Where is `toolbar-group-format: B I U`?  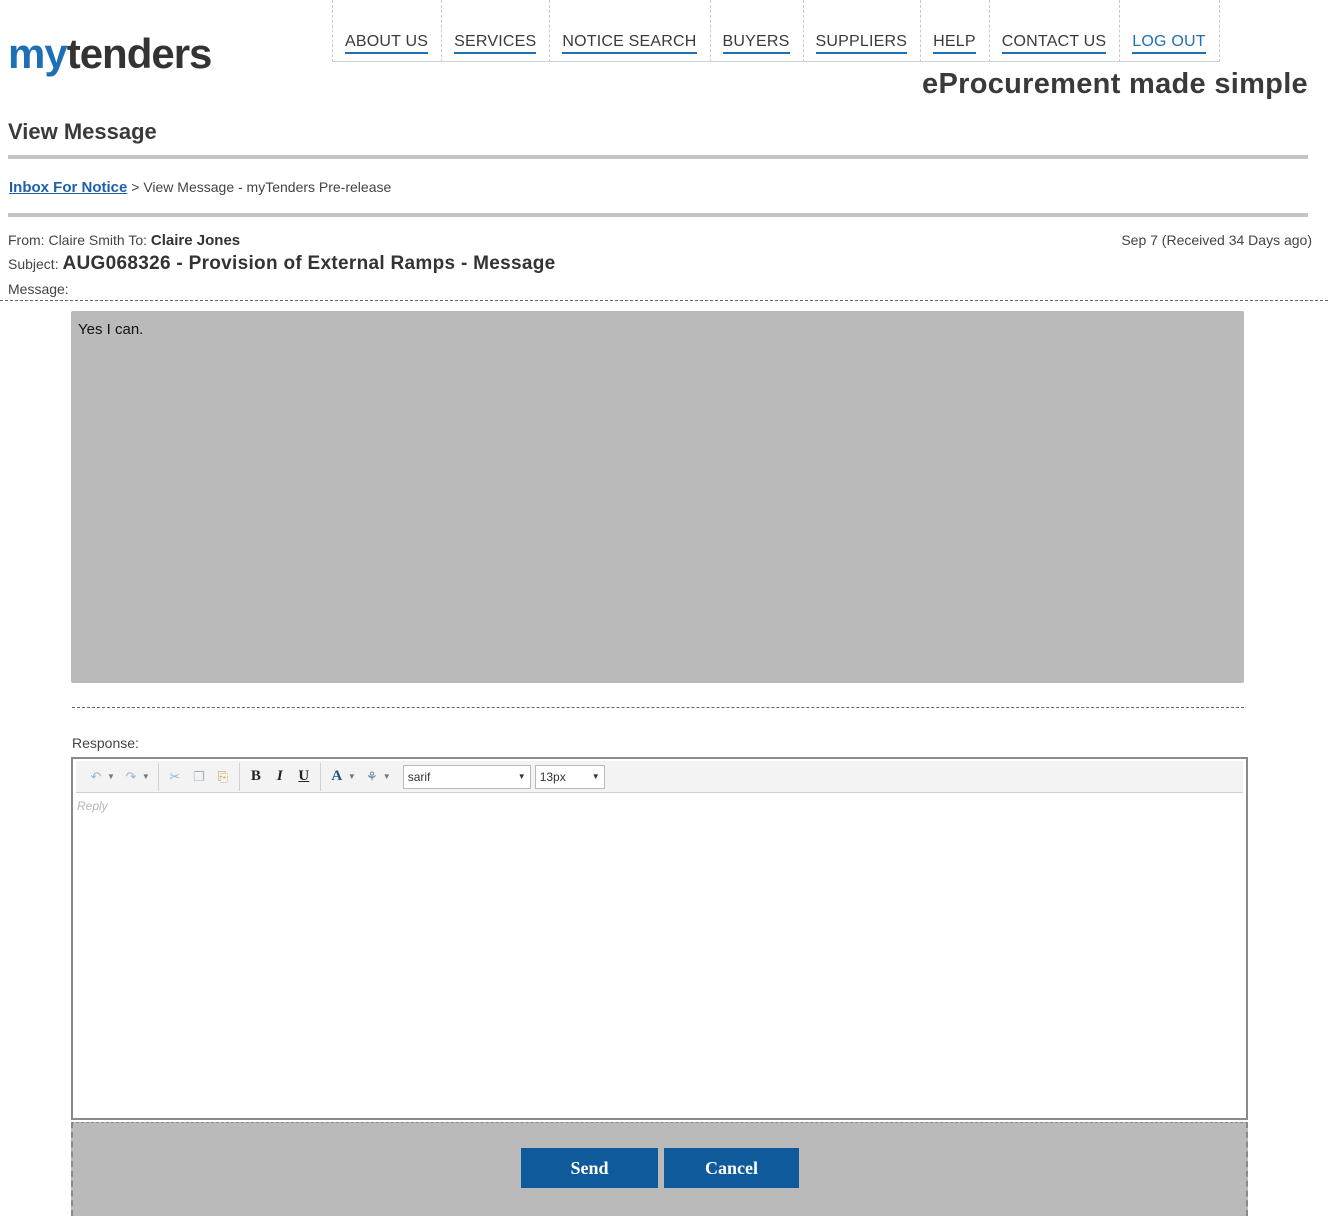 toolbar-group-format: B I U is located at coordinates (280, 776).